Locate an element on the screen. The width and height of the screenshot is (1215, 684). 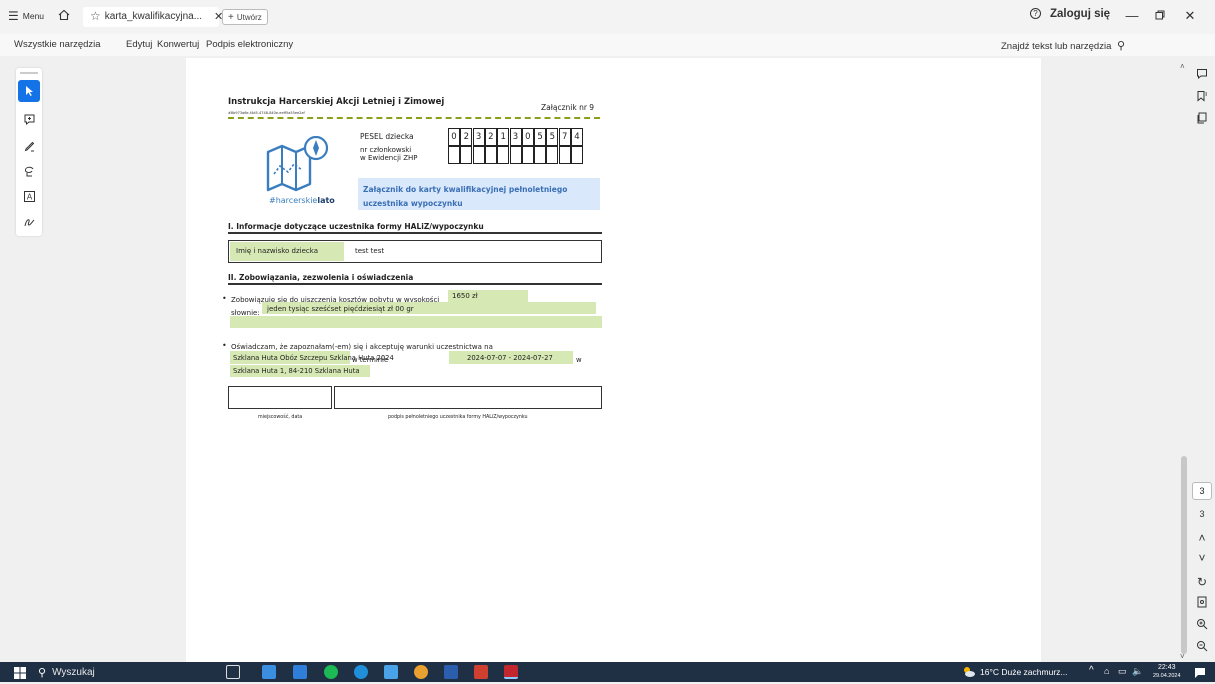
cost-value: 1650 zł is located at coordinates (465, 296).